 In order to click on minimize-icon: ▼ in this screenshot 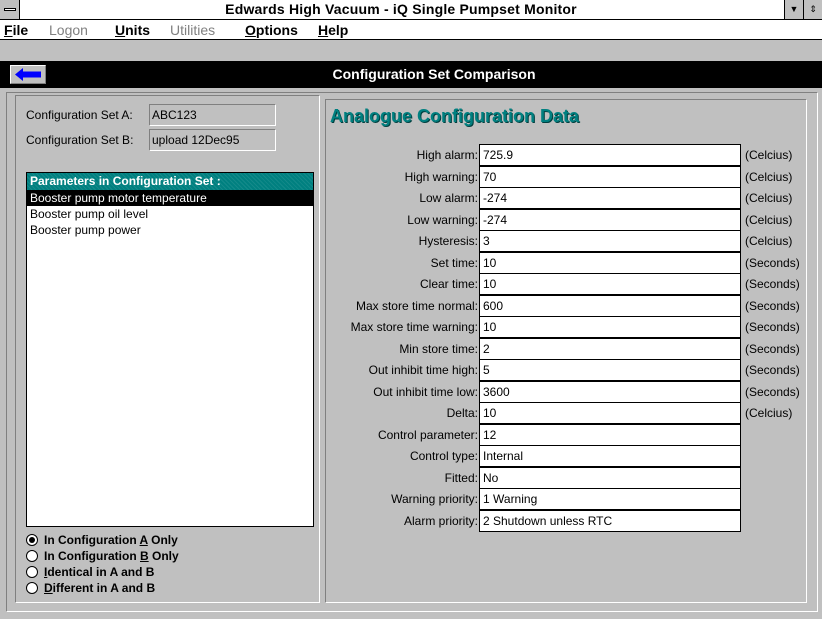, I will do `click(794, 9)`.